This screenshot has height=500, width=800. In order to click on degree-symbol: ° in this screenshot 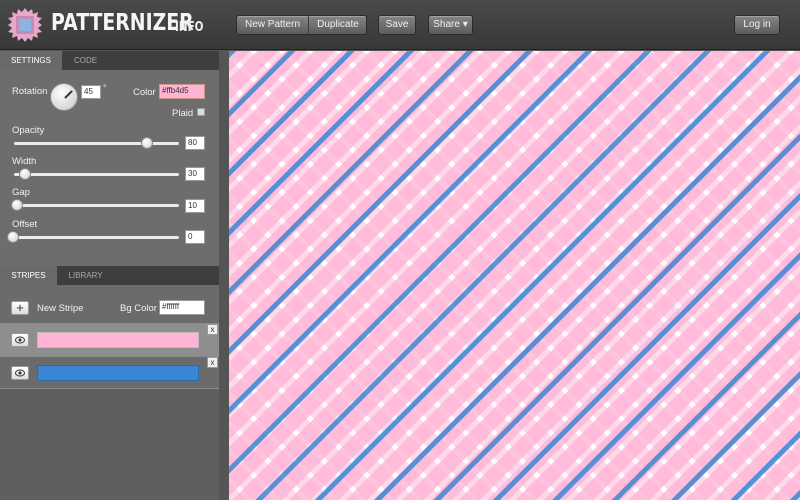, I will do `click(105, 88)`.